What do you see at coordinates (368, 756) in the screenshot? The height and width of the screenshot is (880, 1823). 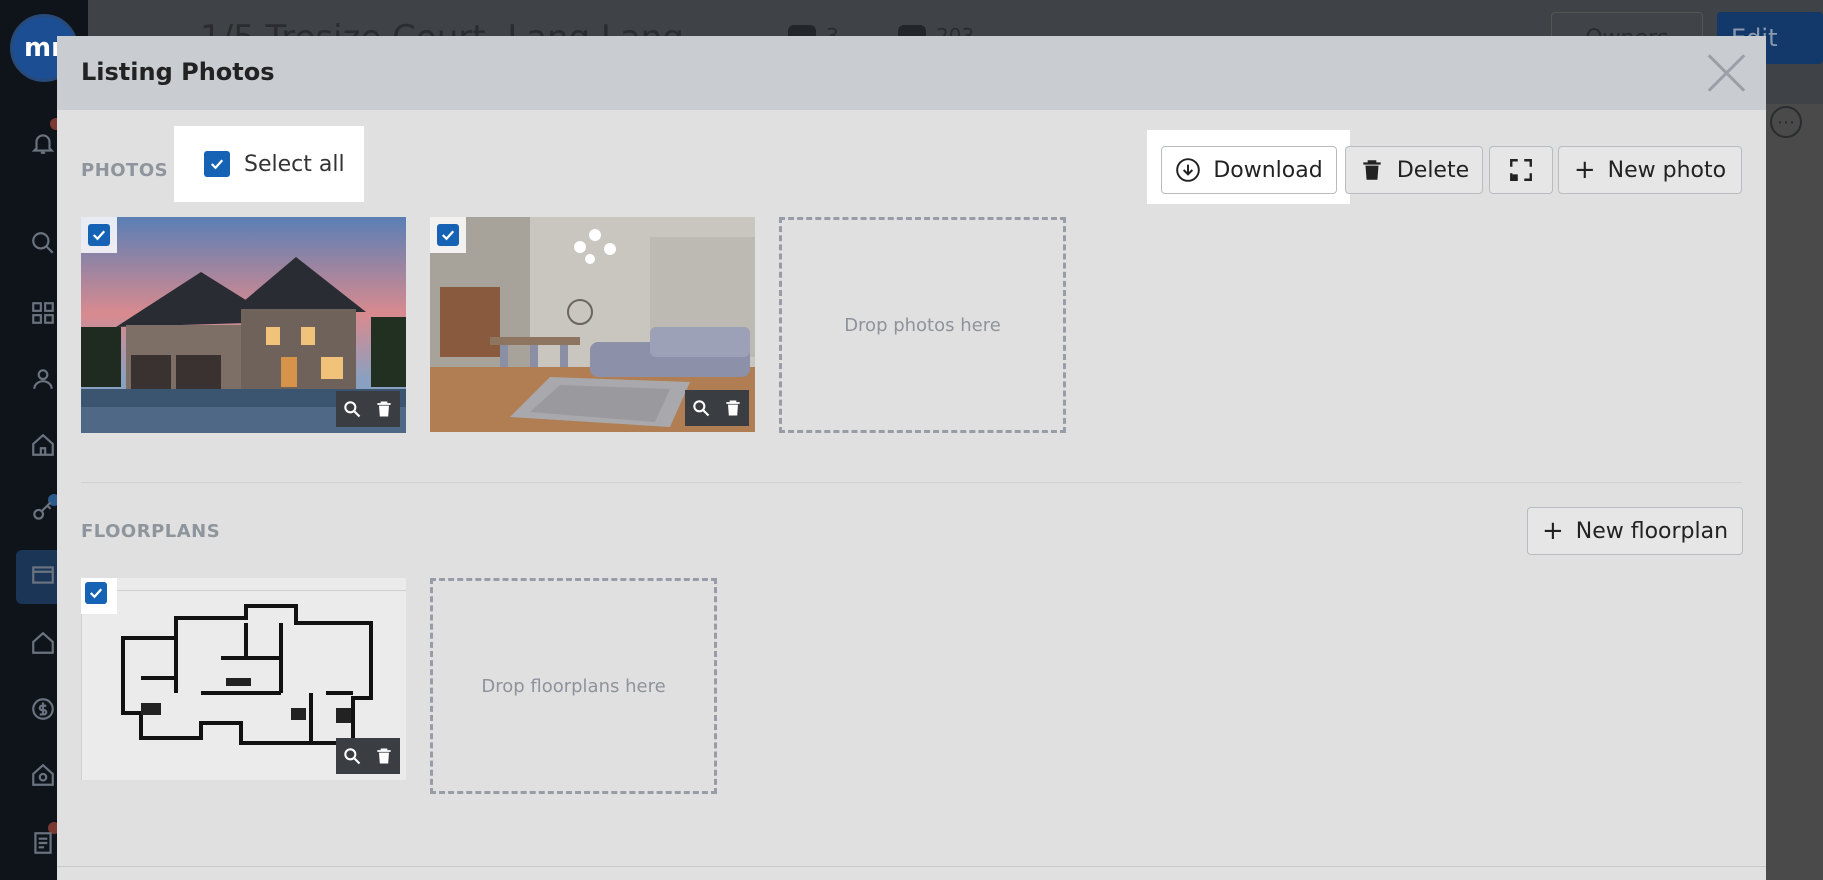 I see `floorplan-actions` at bounding box center [368, 756].